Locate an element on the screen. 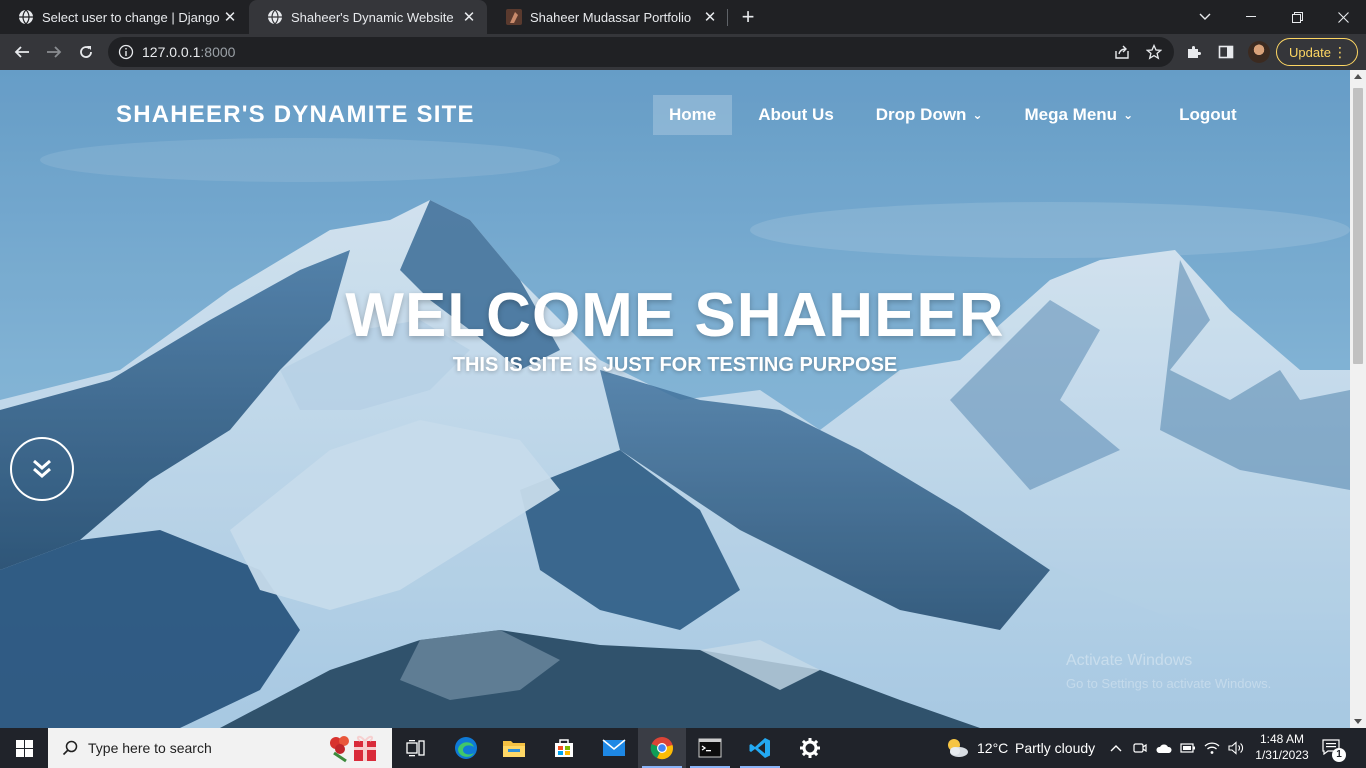 This screenshot has width=1366, height=768. tab-search-button is located at coordinates (1205, 17).